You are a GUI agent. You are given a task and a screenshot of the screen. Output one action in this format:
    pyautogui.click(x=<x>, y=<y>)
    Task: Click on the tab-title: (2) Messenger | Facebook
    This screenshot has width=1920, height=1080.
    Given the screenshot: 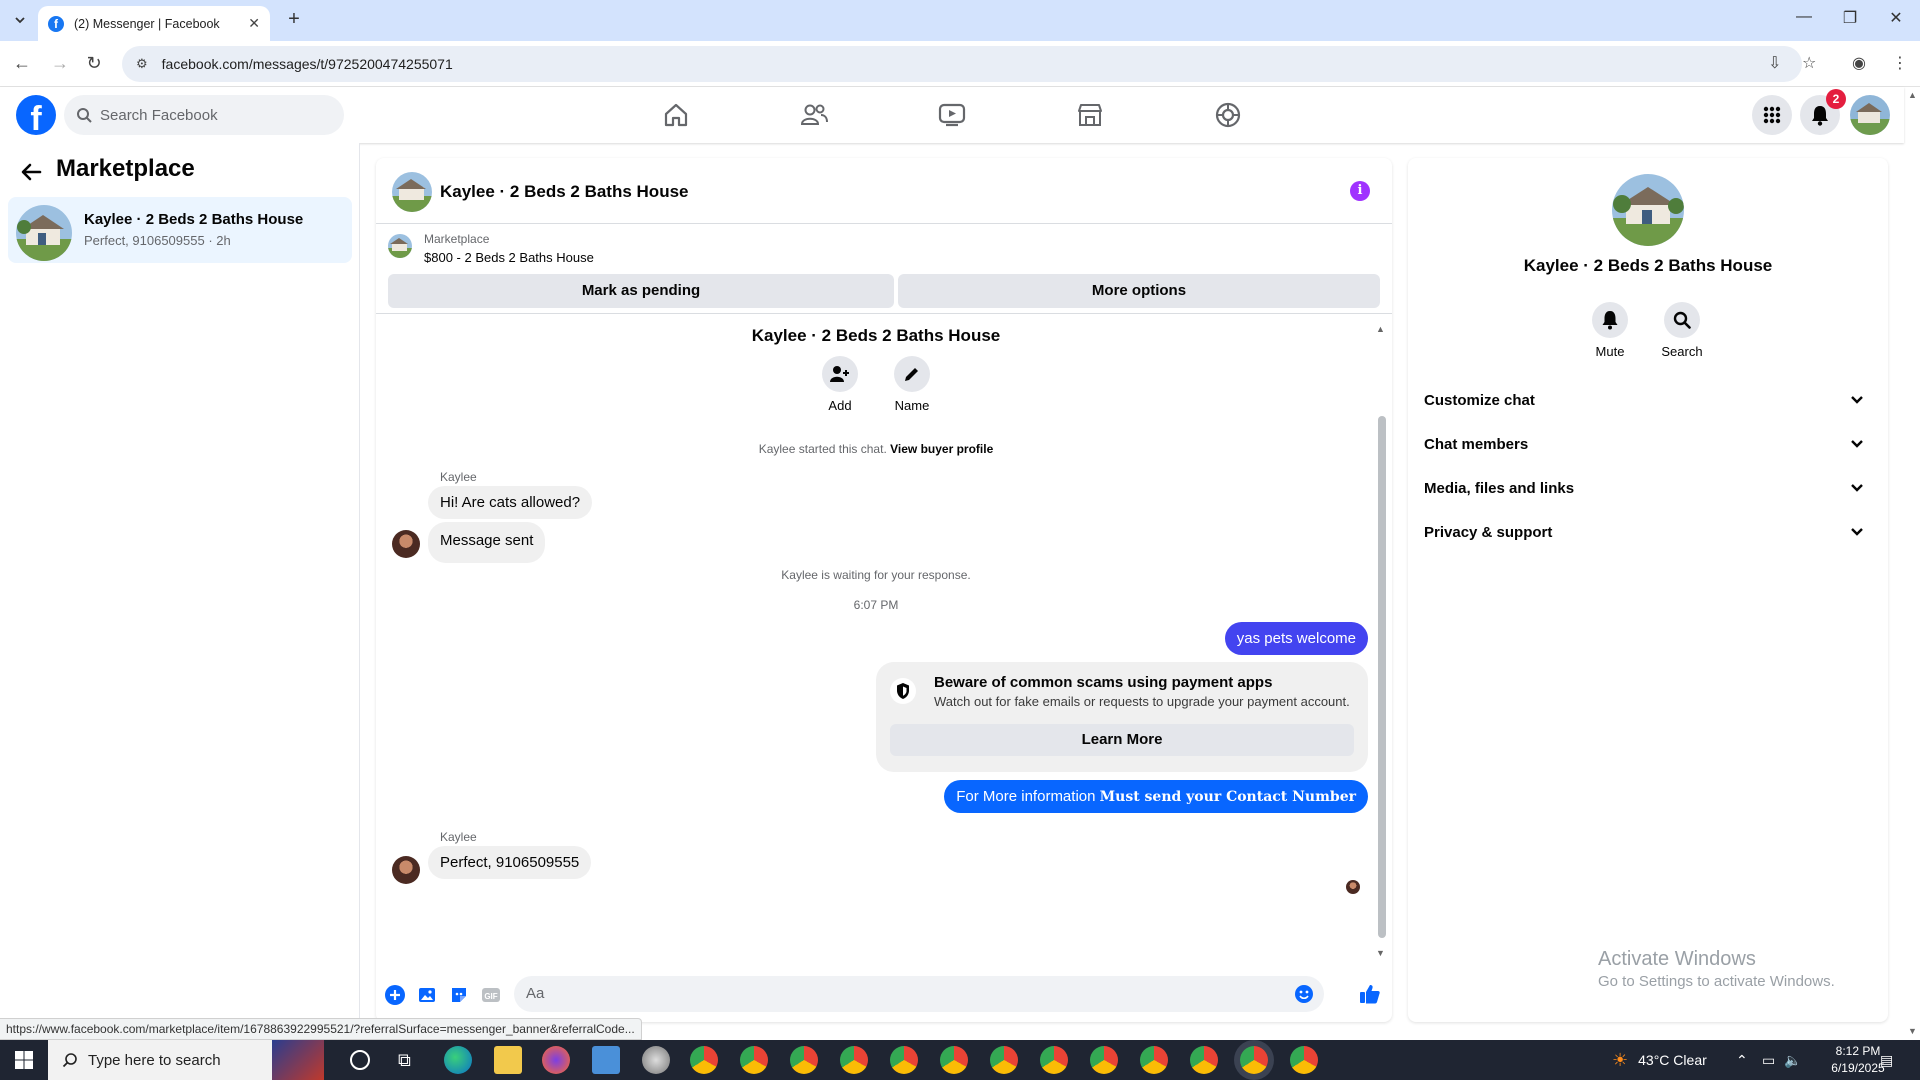 What is the action you would take?
    pyautogui.click(x=147, y=23)
    